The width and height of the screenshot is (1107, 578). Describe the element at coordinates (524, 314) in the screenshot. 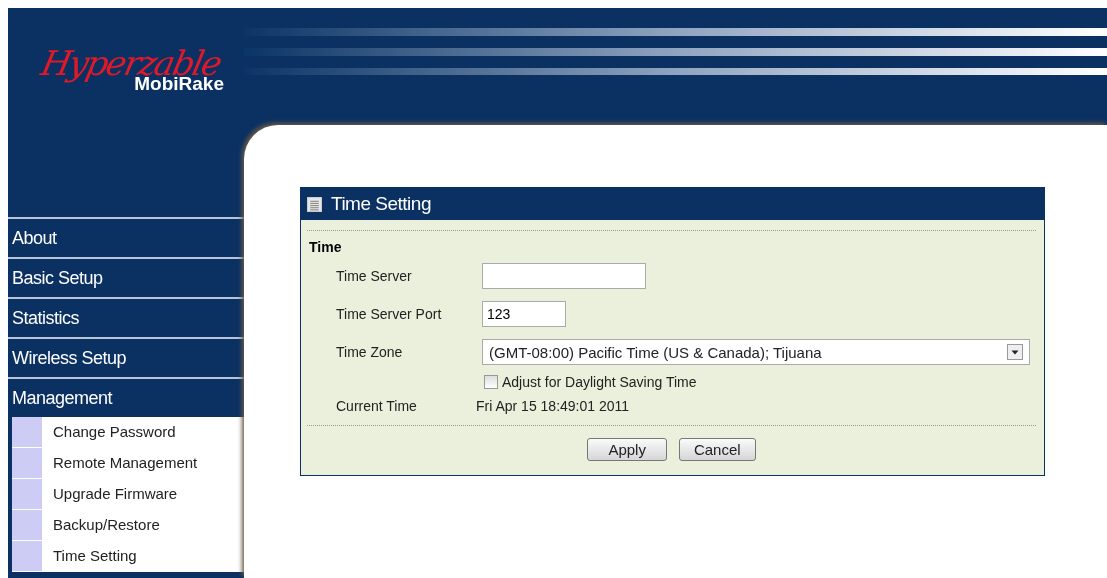

I see `input-field: 123` at that location.